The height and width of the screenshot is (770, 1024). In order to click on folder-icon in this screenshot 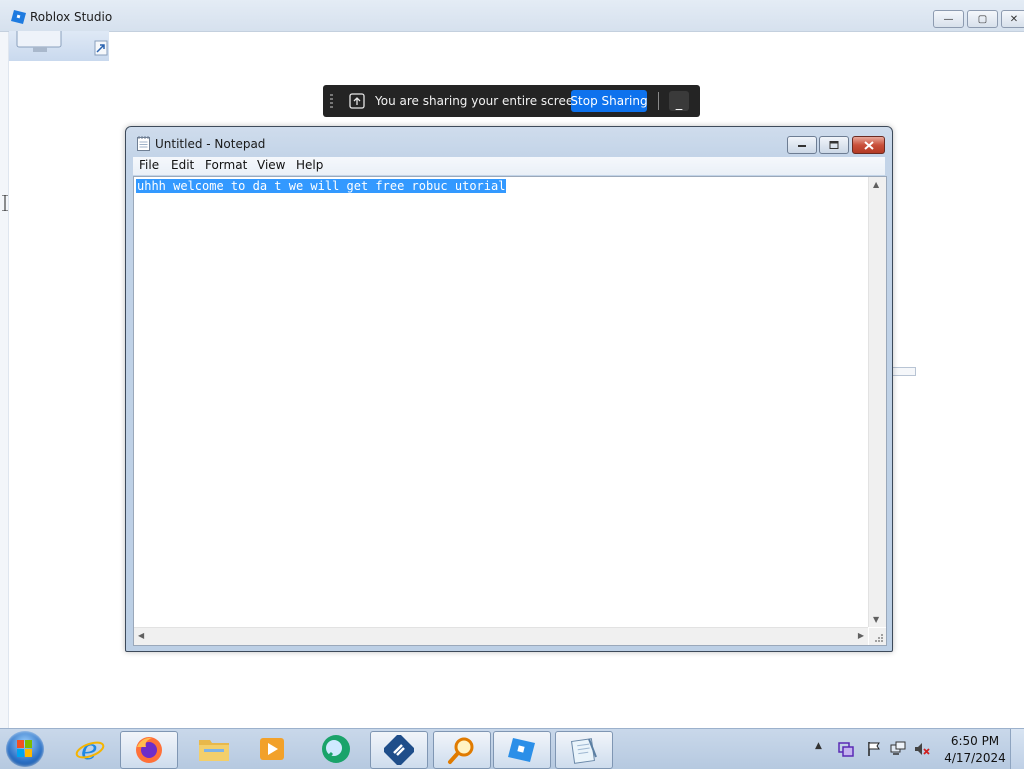, I will do `click(214, 750)`.